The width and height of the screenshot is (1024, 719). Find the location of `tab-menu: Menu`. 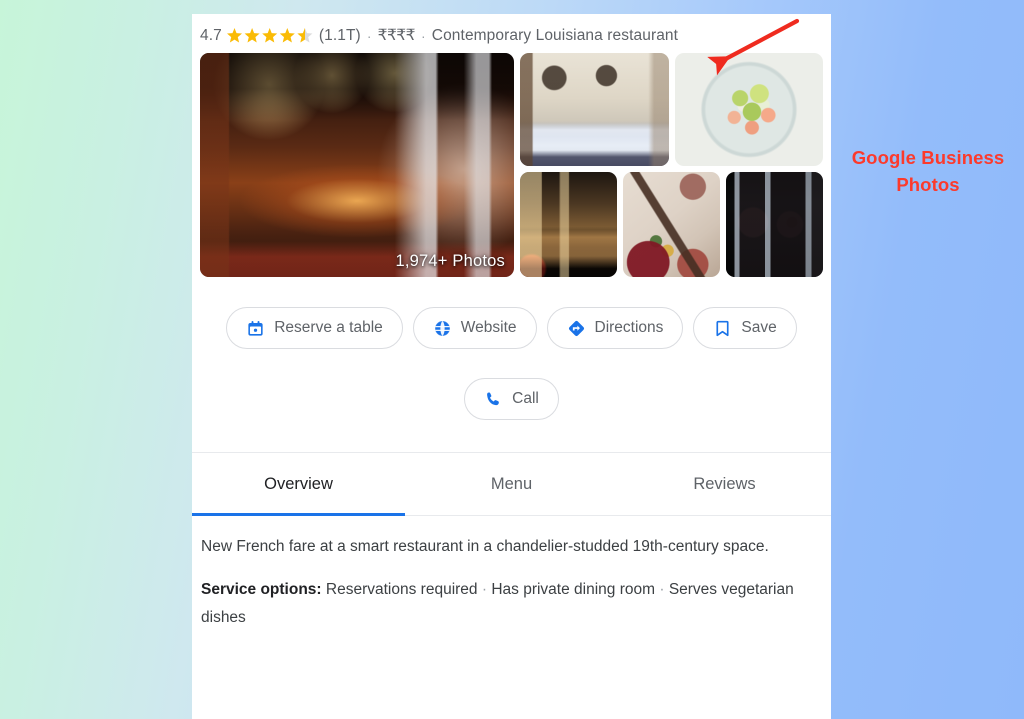

tab-menu: Menu is located at coordinates (511, 484).